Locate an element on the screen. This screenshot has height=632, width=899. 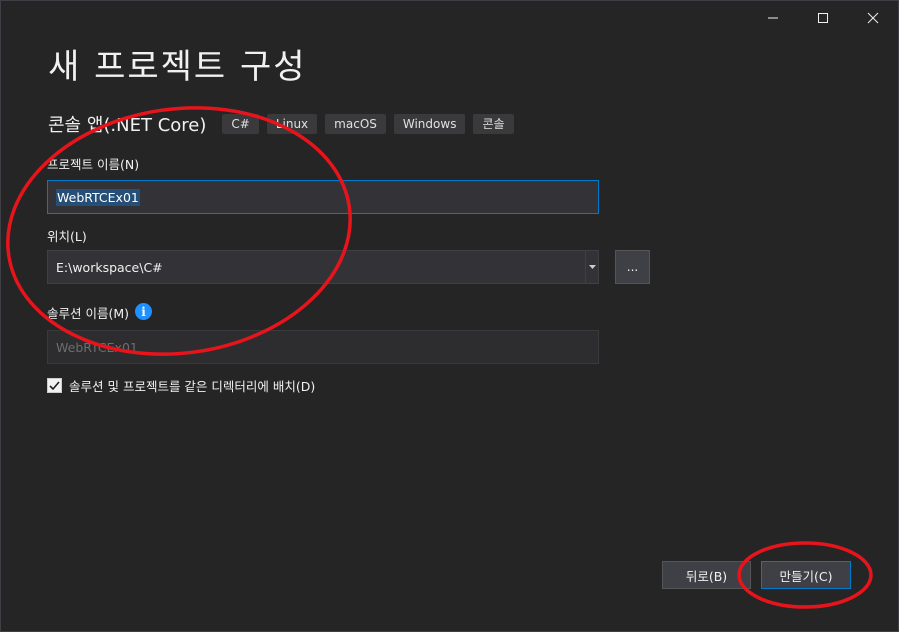
back-button: 뒤로(B) is located at coordinates (706, 575).